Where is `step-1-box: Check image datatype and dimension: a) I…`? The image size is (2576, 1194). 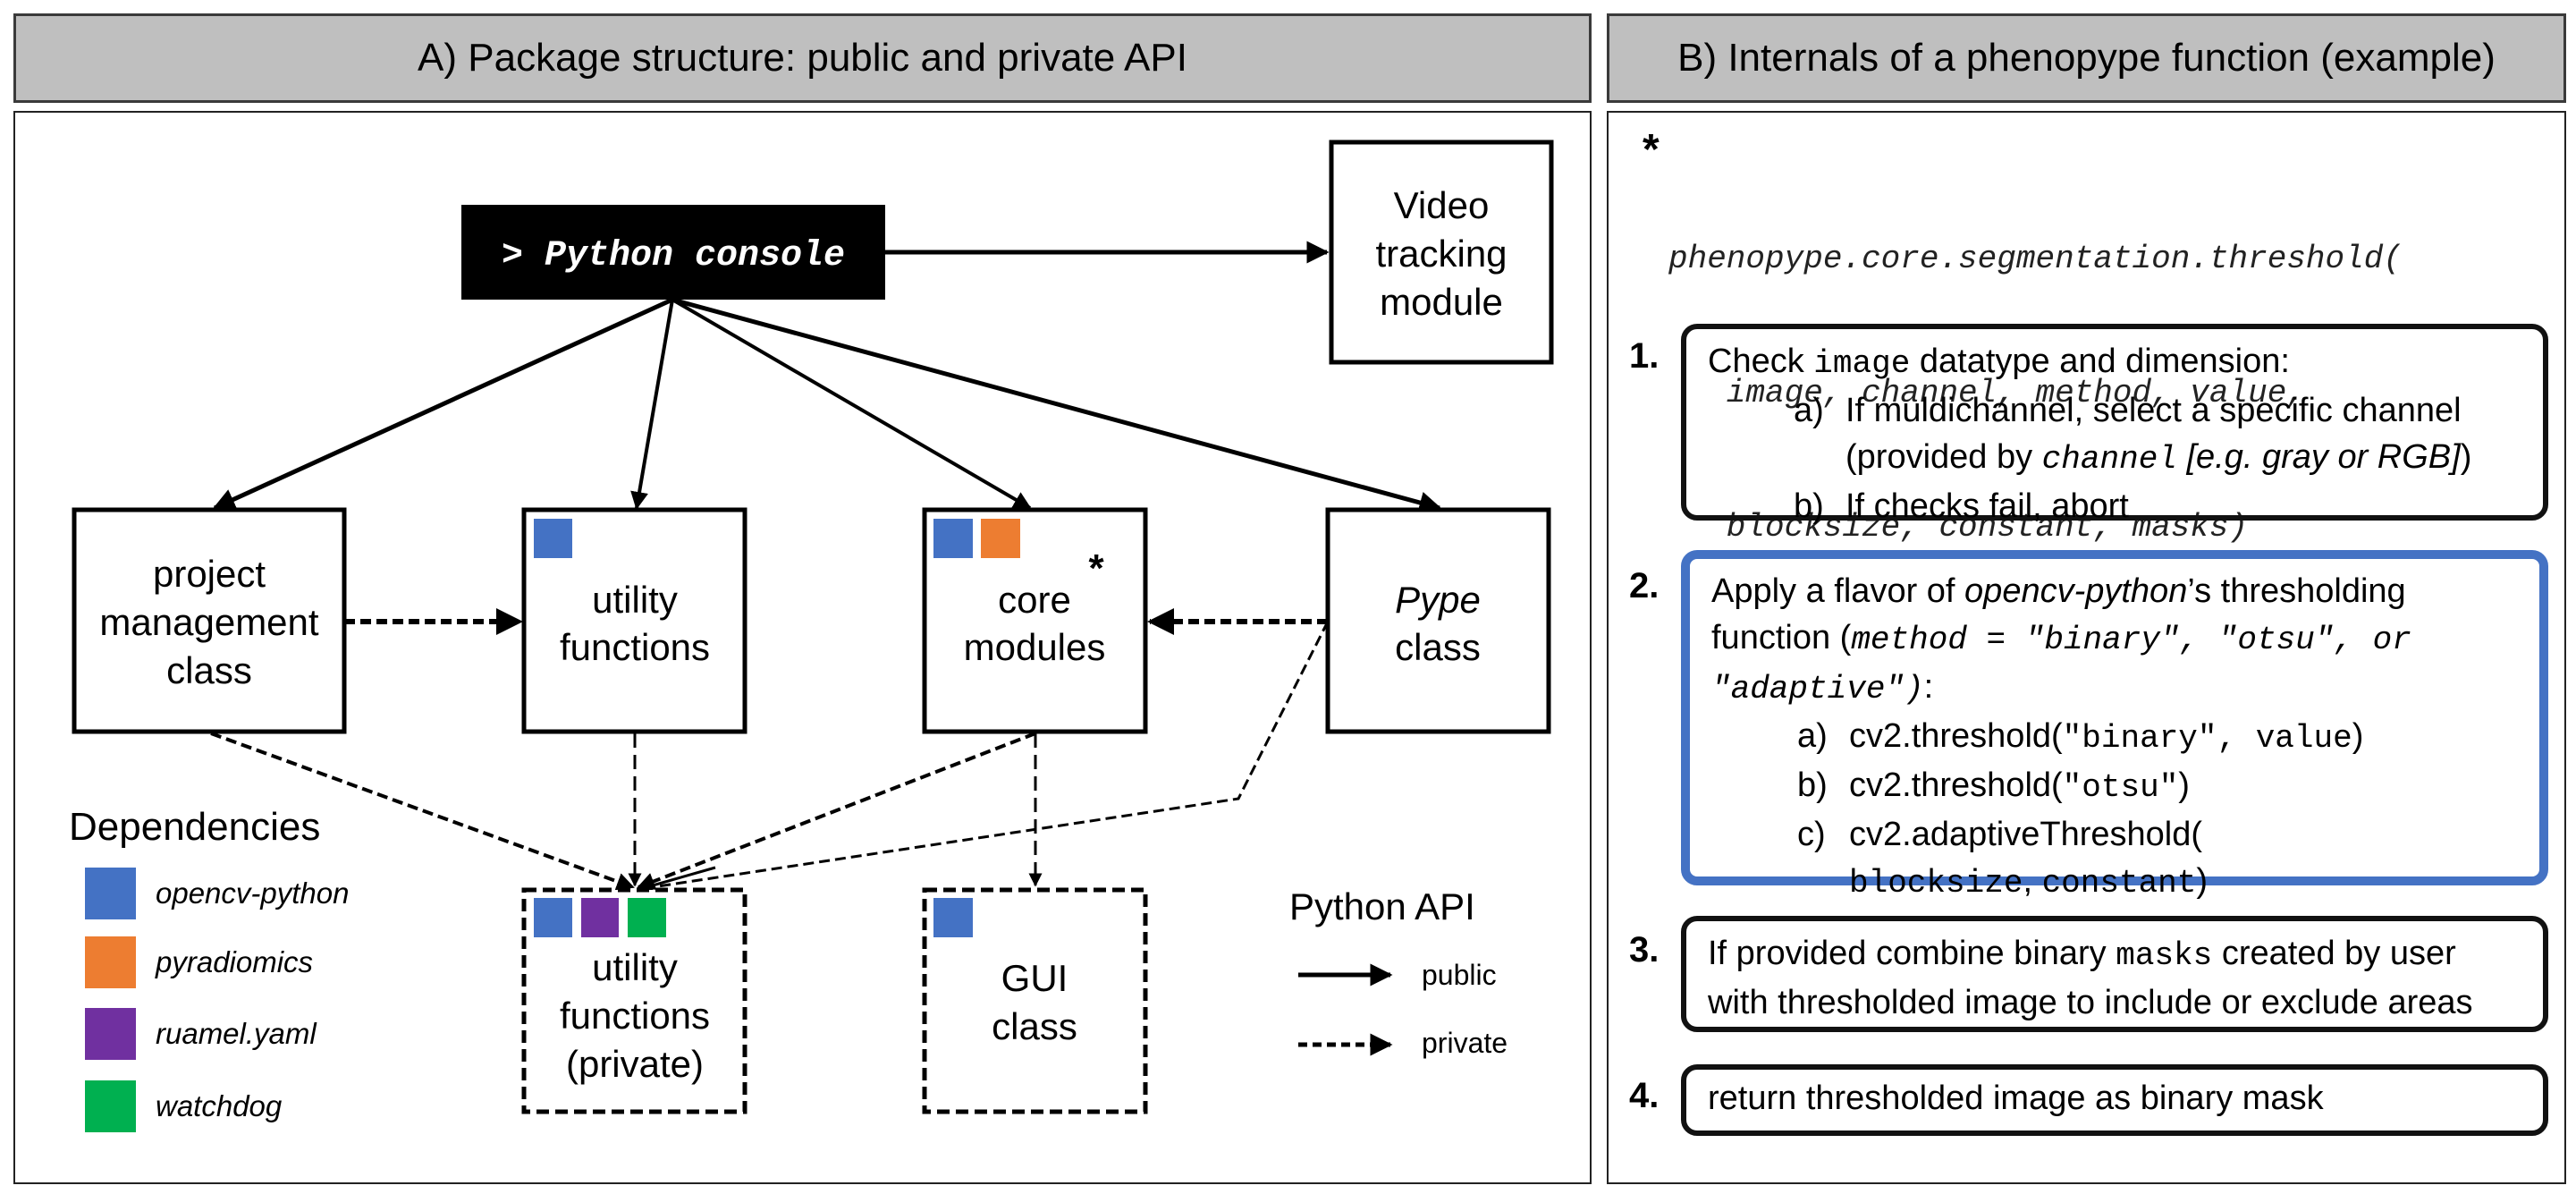 step-1-box: Check image datatype and dimension: a) I… is located at coordinates (2114, 424).